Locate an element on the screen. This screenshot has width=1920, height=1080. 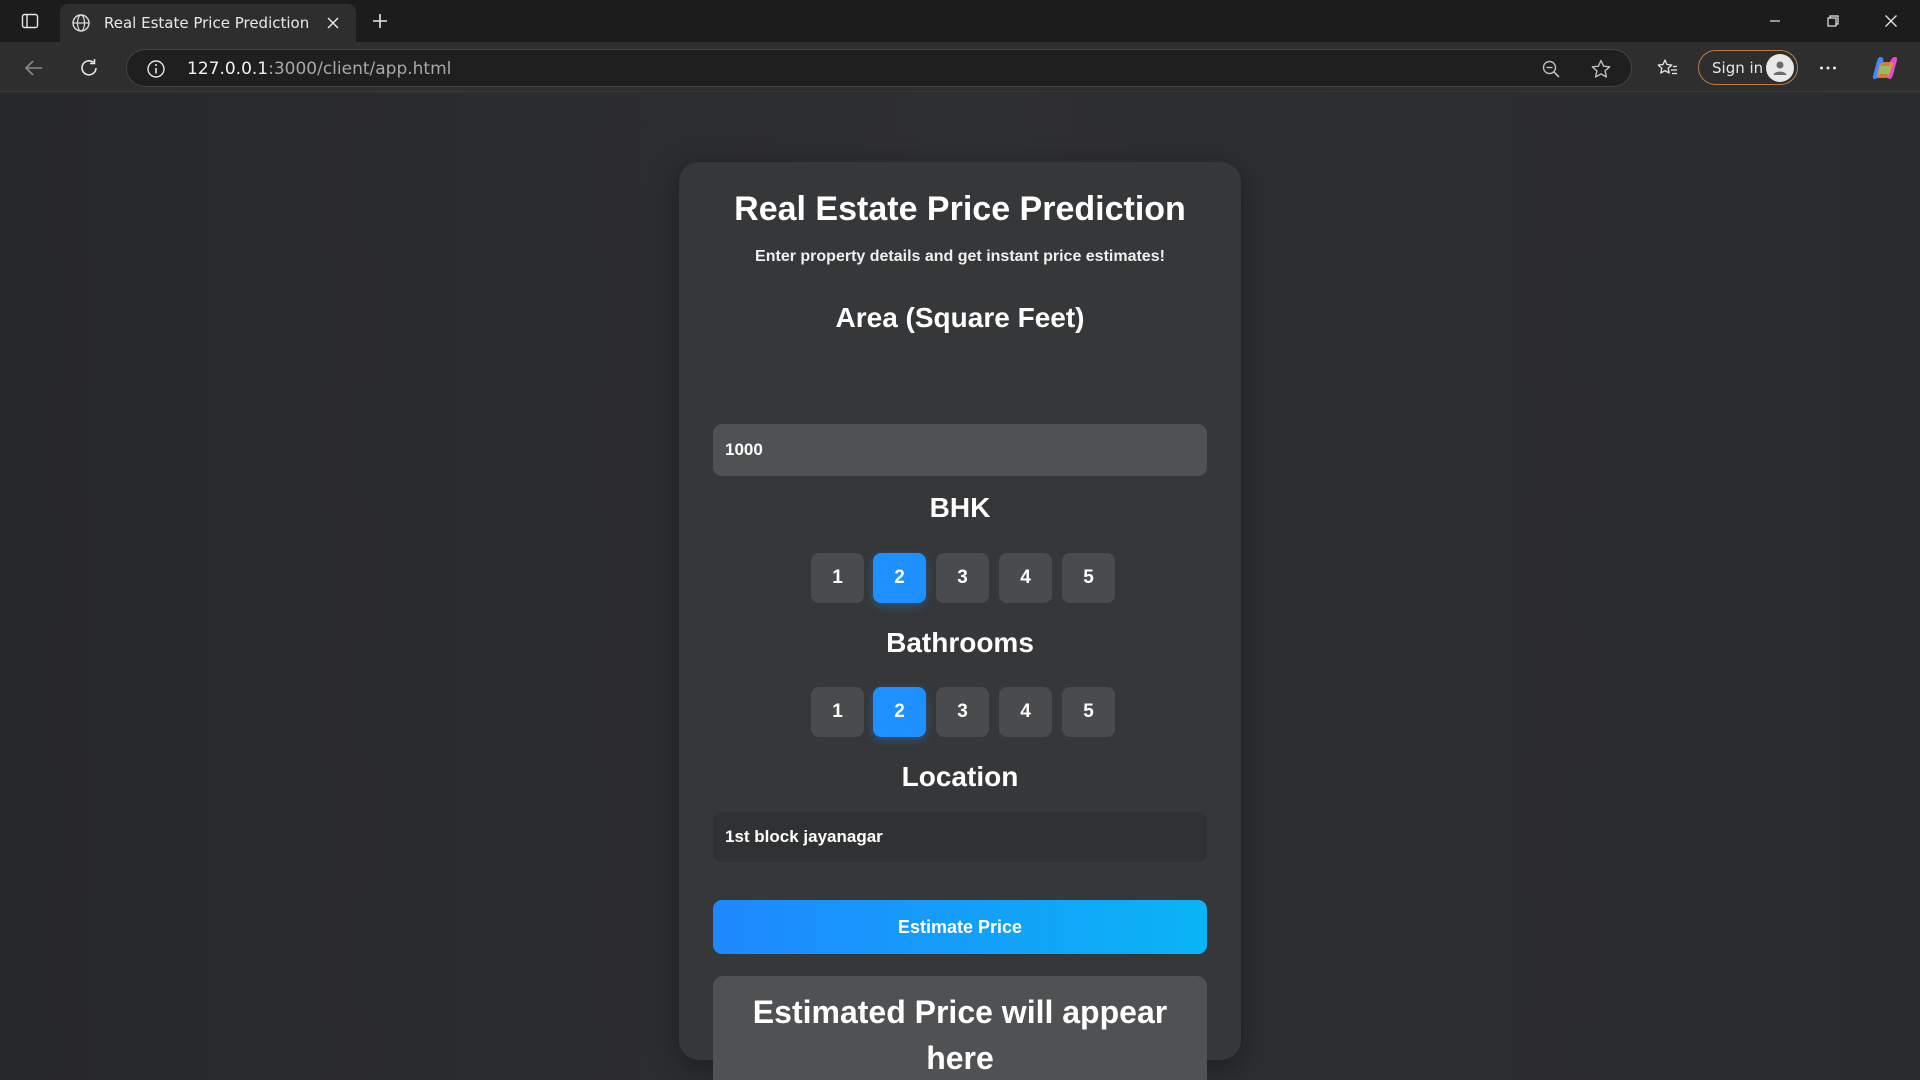
more-icon is located at coordinates (1828, 68).